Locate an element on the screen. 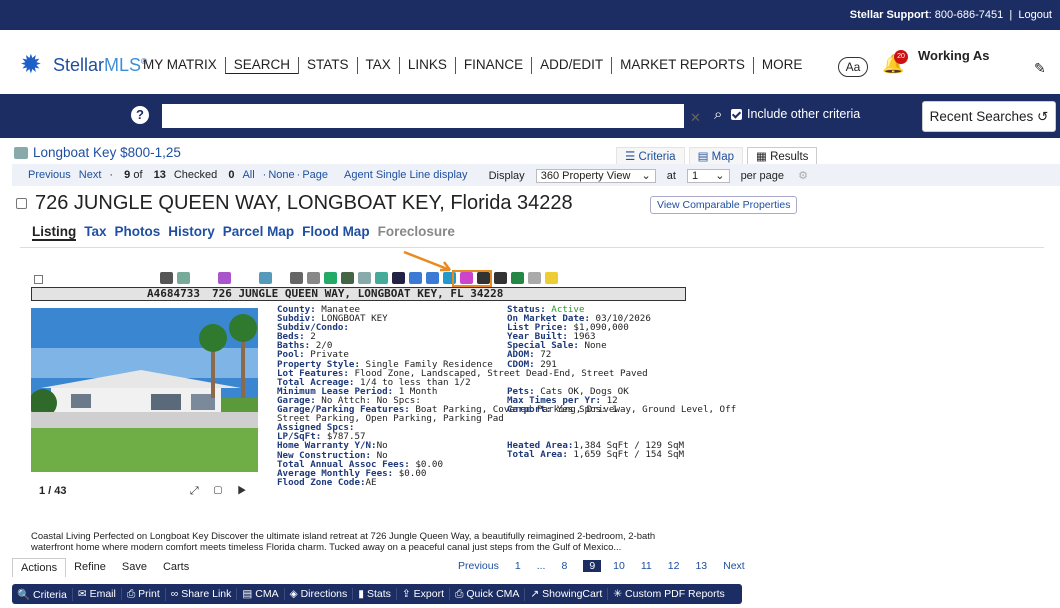 The width and height of the screenshot is (1060, 608). history-icon: ↺ is located at coordinates (1043, 116).